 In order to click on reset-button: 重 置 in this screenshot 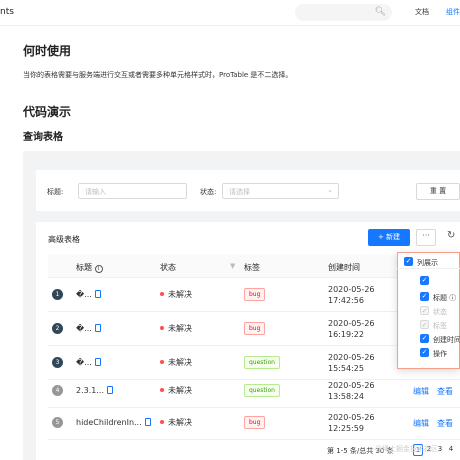, I will do `click(438, 191)`.